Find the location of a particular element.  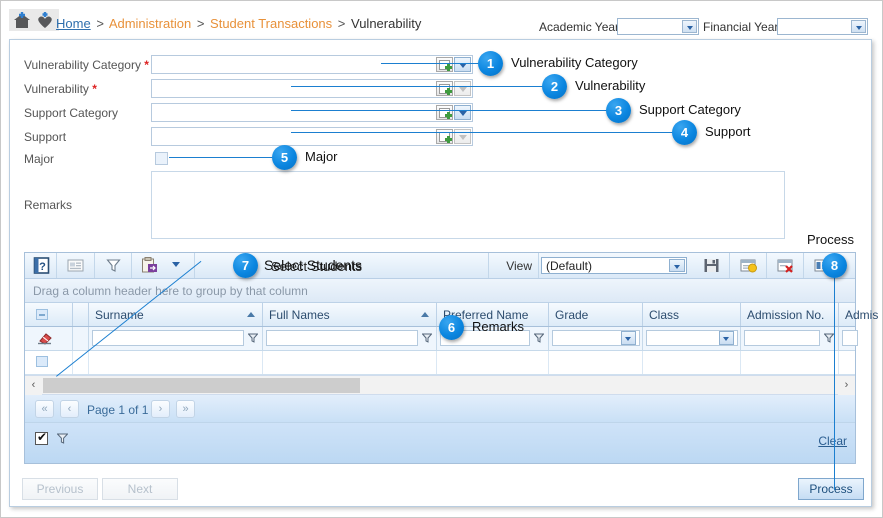

card-view-button is located at coordinates (76, 265).